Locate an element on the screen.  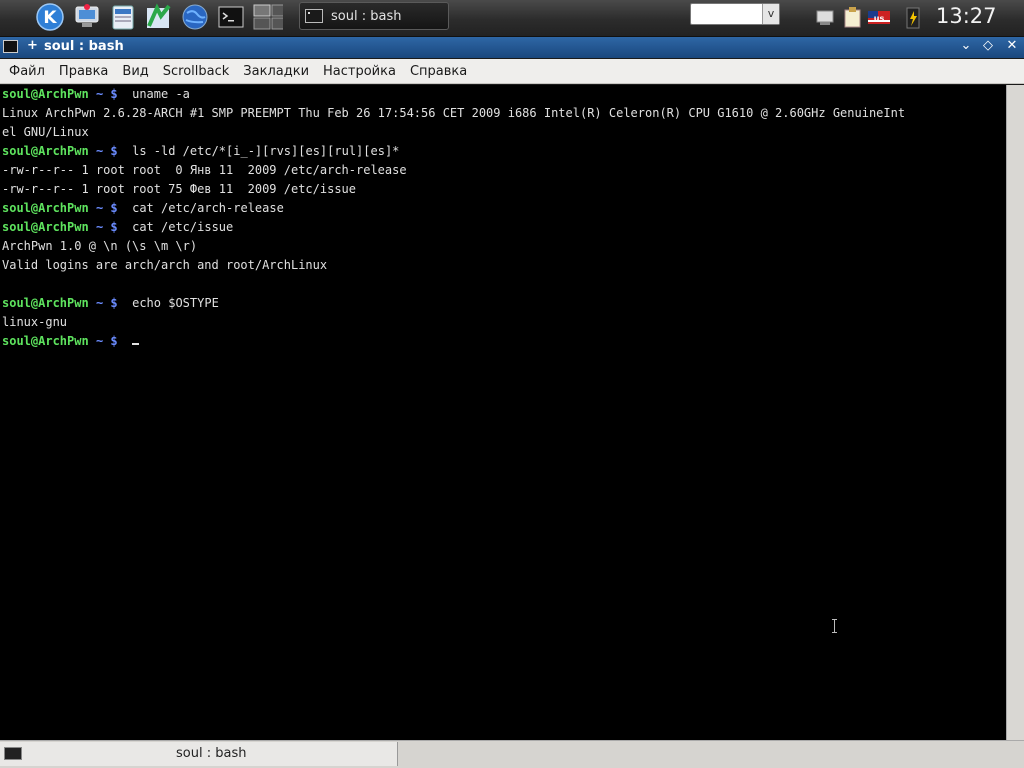
svg-text: K is located at coordinates (50, 18).